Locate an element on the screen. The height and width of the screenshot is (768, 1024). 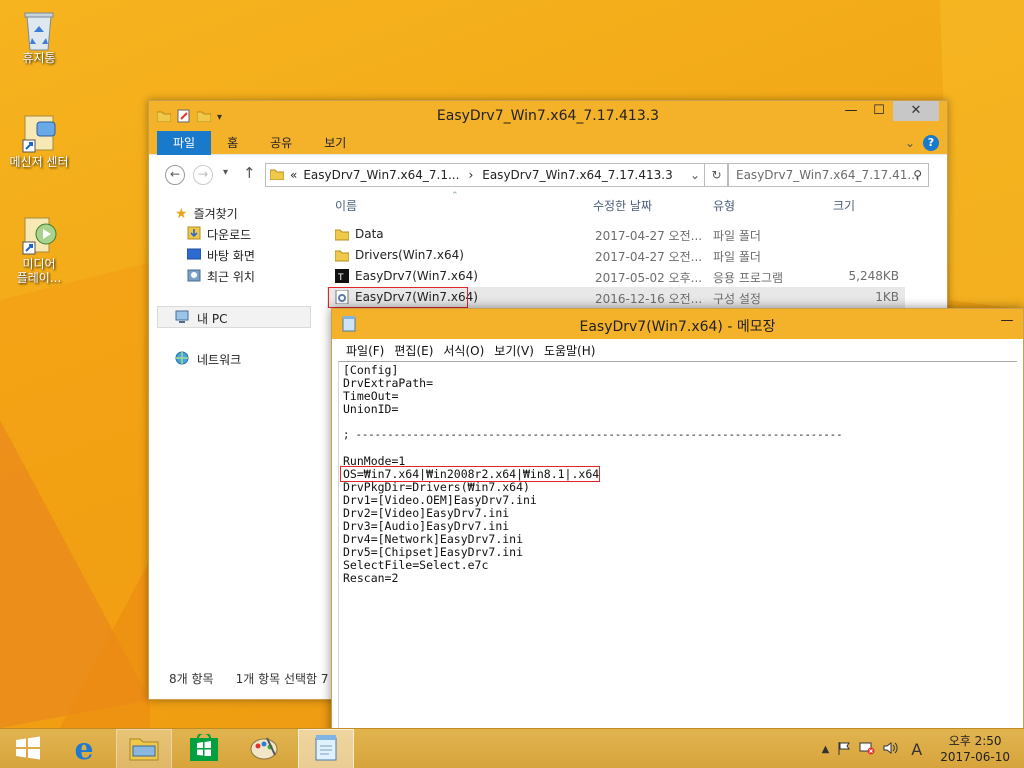
tab-view: 보기 is located at coordinates (335, 143).